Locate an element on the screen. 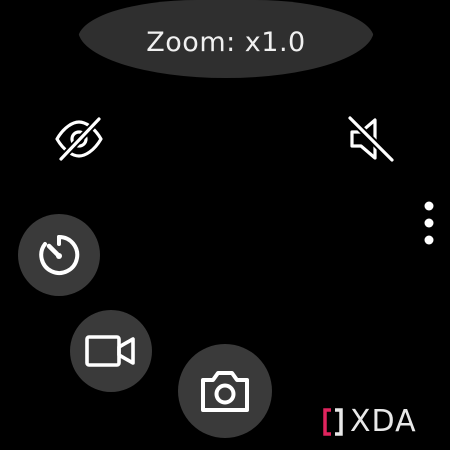 Image resolution: width=450 pixels, height=450 pixels. zoom-label: Zoom: x1.0 is located at coordinates (226, 42).